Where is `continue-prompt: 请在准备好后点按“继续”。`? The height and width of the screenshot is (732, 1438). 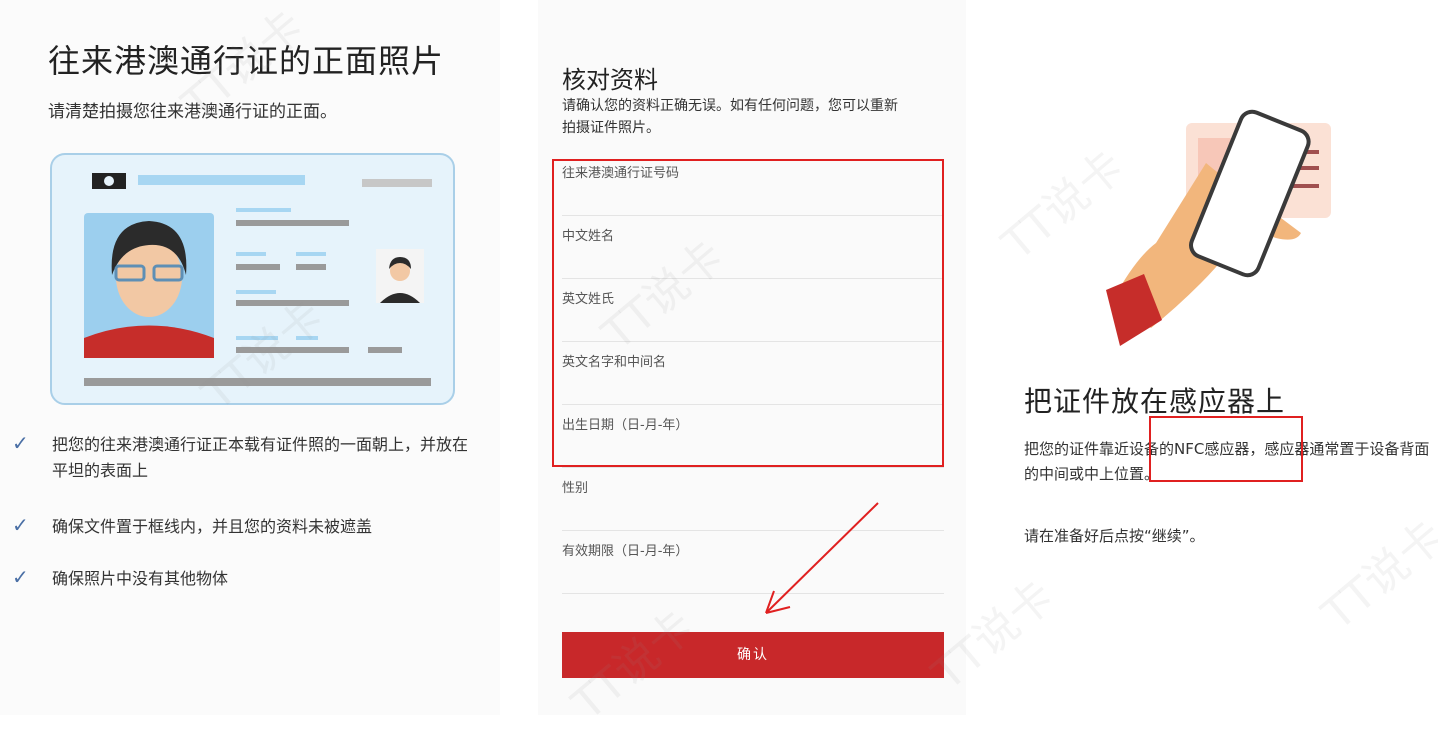 continue-prompt: 请在准备好后点按“继续”。 is located at coordinates (1114, 536).